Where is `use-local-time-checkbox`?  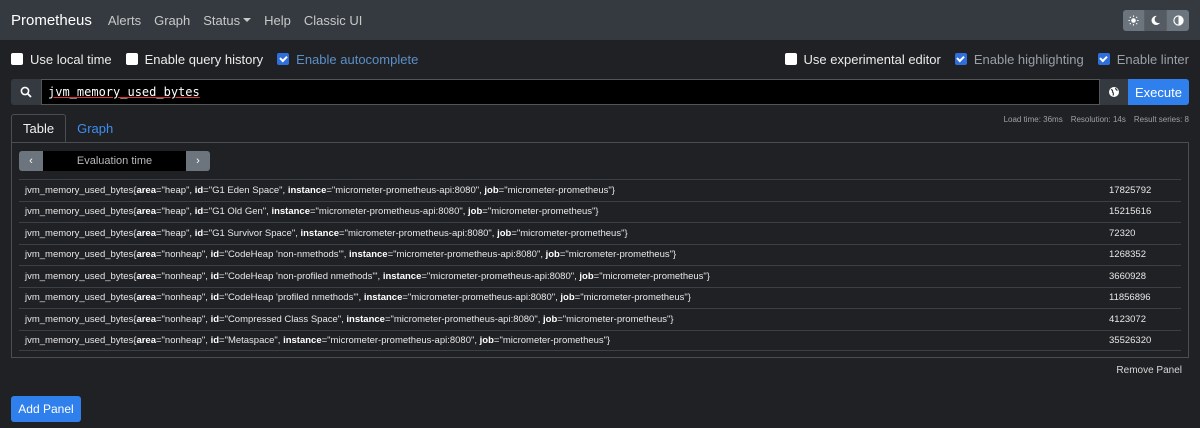 use-local-time-checkbox is located at coordinates (17, 59).